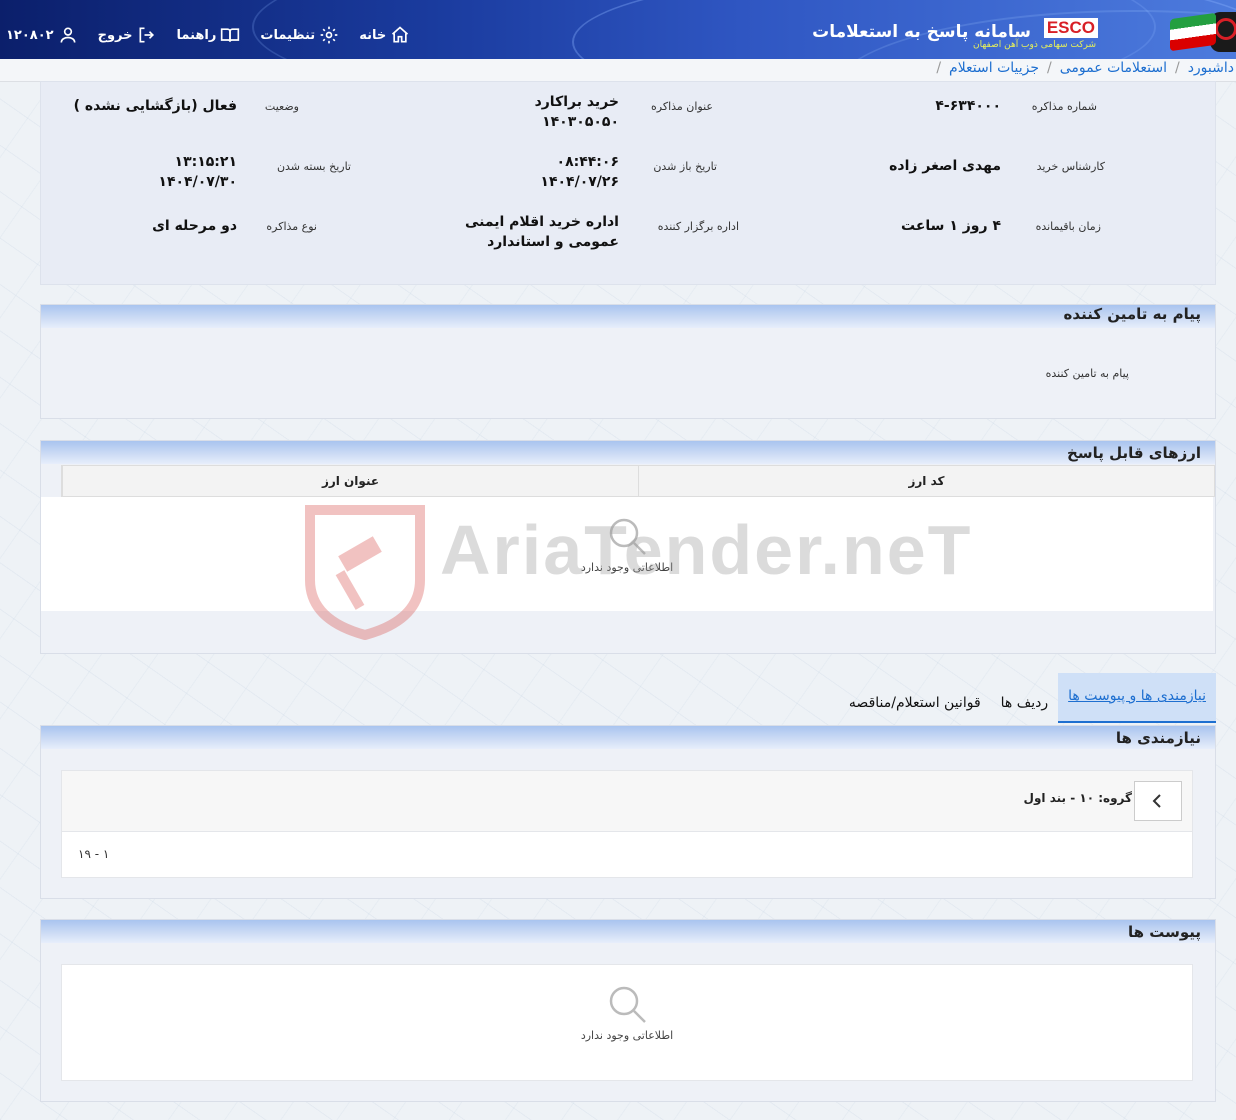 The height and width of the screenshot is (1120, 1236). I want to click on negotiation-number: ۴-۶۳۴۰۰۰, so click(968, 106).